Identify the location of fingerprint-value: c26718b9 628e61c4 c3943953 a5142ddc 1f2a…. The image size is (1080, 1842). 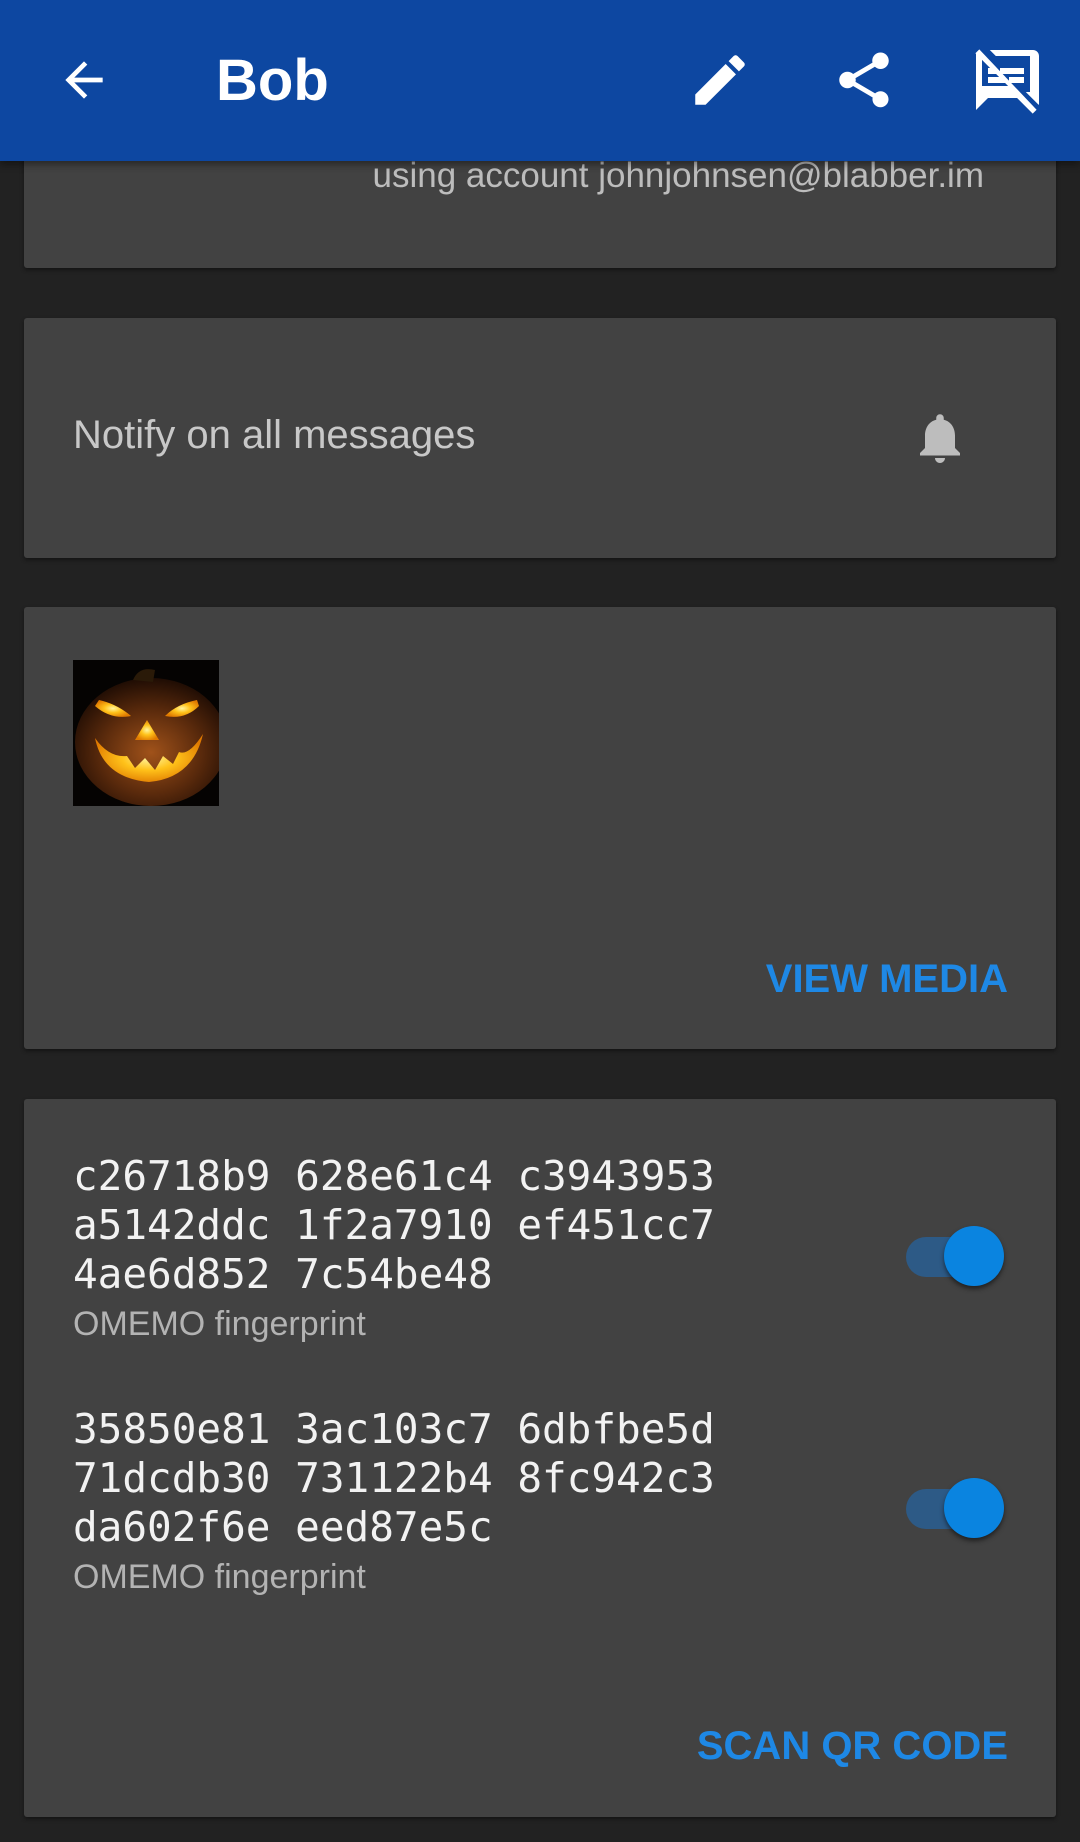
(394, 1225).